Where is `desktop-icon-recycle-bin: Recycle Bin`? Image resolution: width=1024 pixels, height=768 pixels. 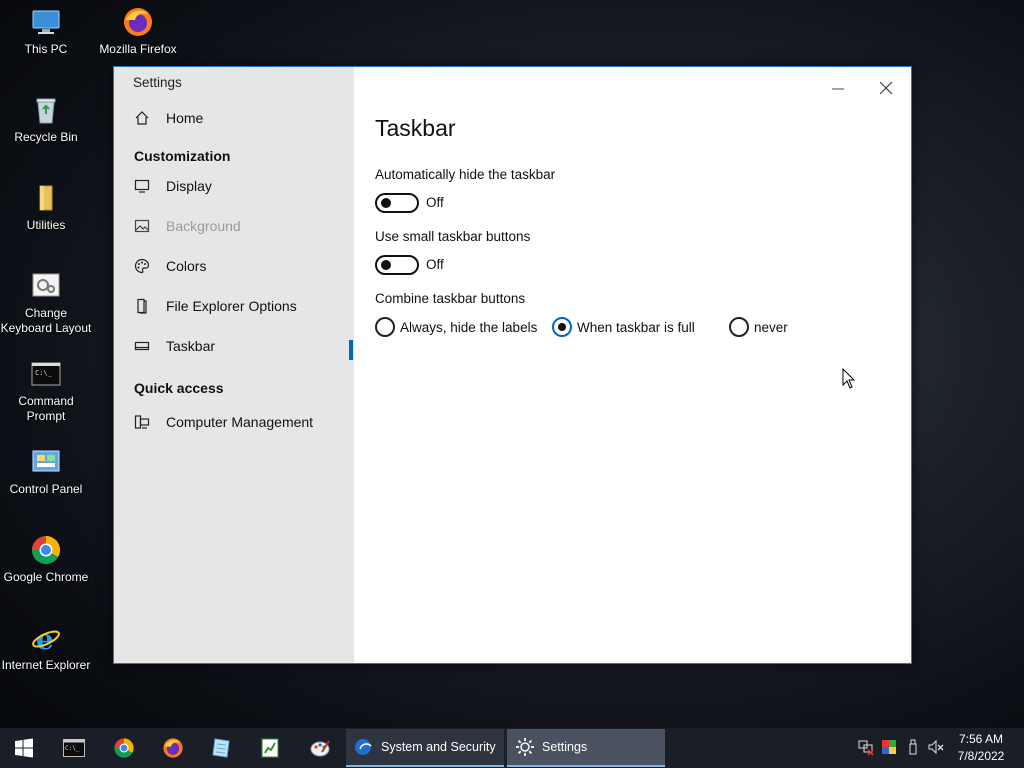
desktop-icon-recycle-bin: Recycle Bin is located at coordinates (46, 119).